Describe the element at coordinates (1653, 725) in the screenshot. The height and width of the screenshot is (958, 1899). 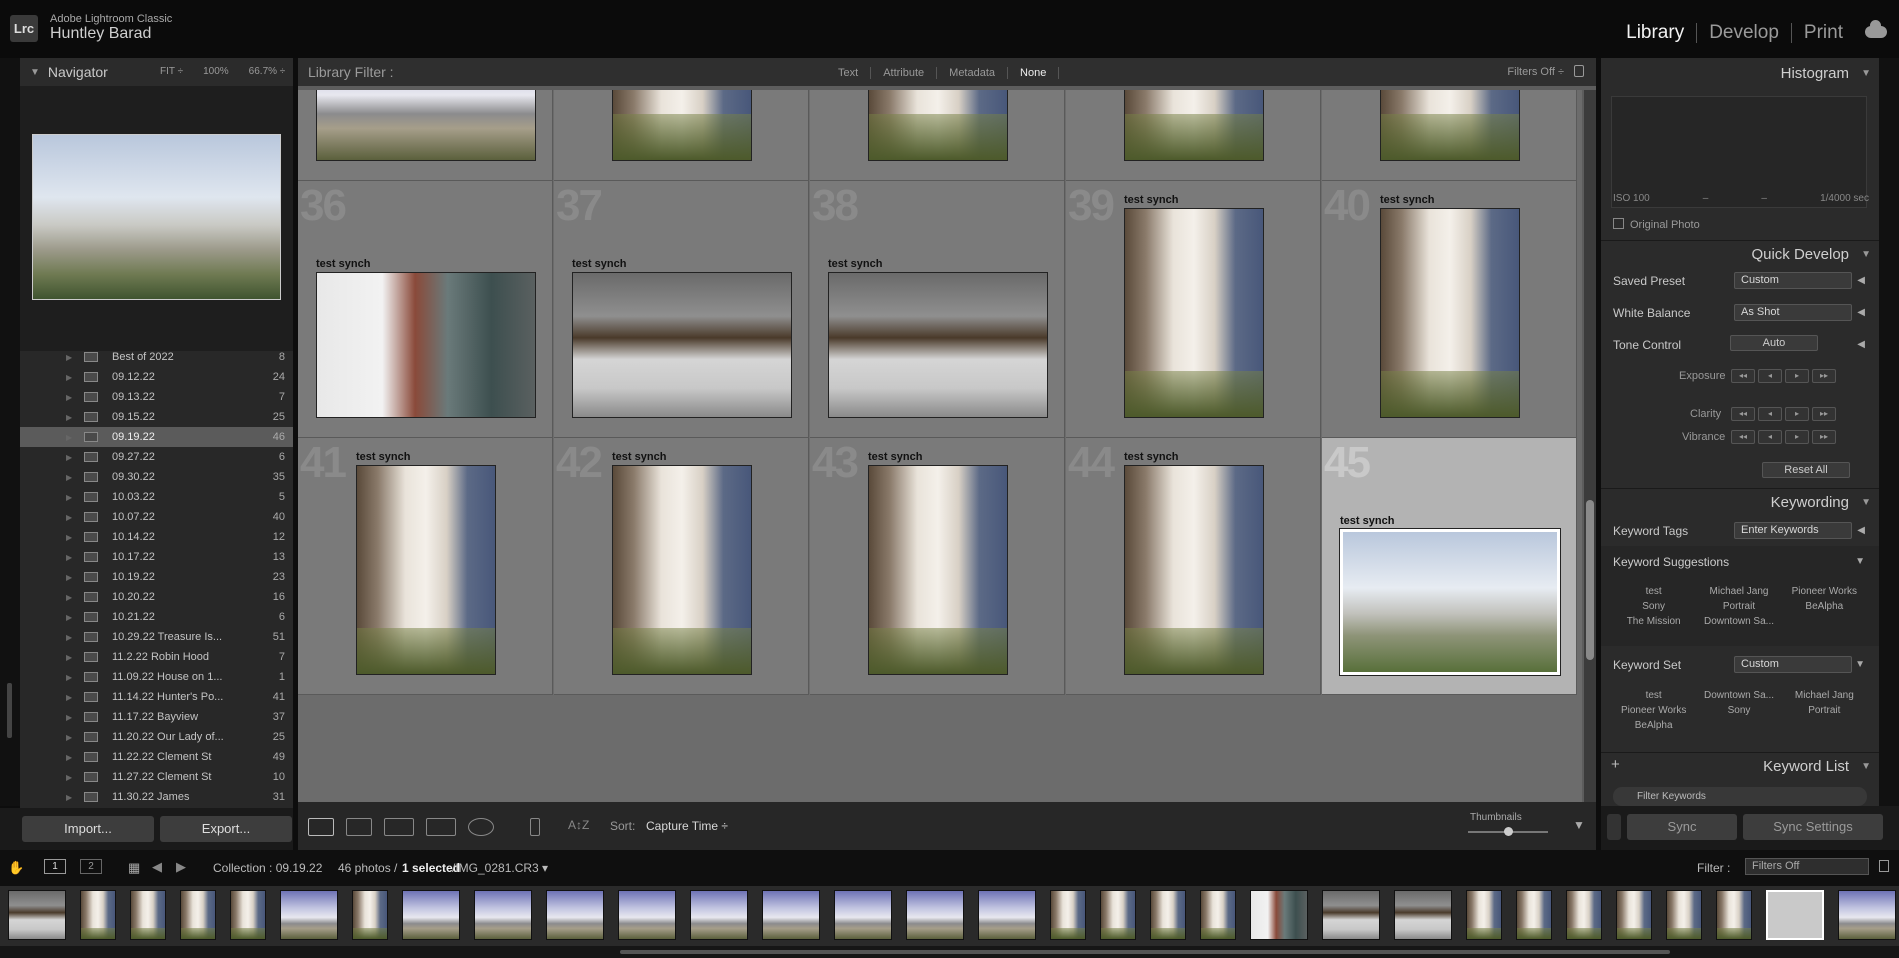
I see `keyword-set-item: BeAlpha` at that location.